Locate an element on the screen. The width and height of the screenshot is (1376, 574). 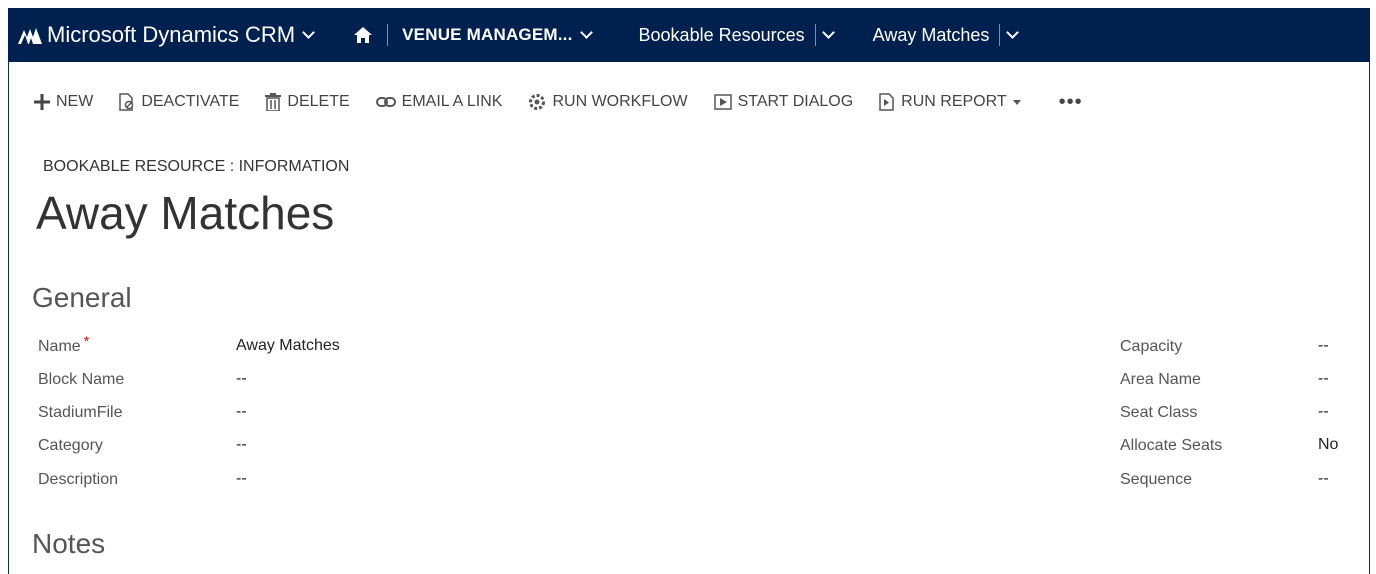
nav-divider is located at coordinates (388, 35).